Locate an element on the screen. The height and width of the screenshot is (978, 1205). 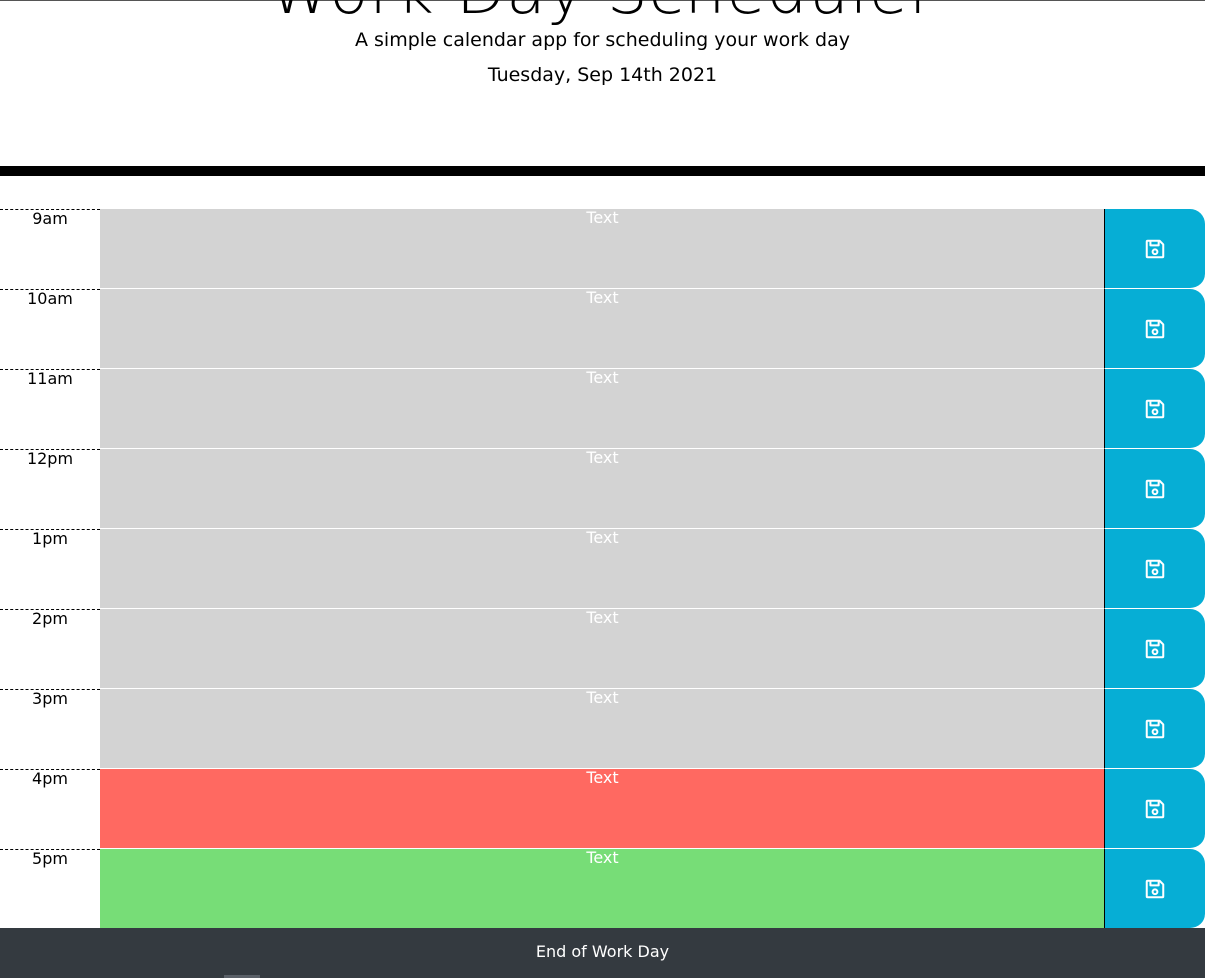
timeblock-row: 2pm is located at coordinates (602, 649).